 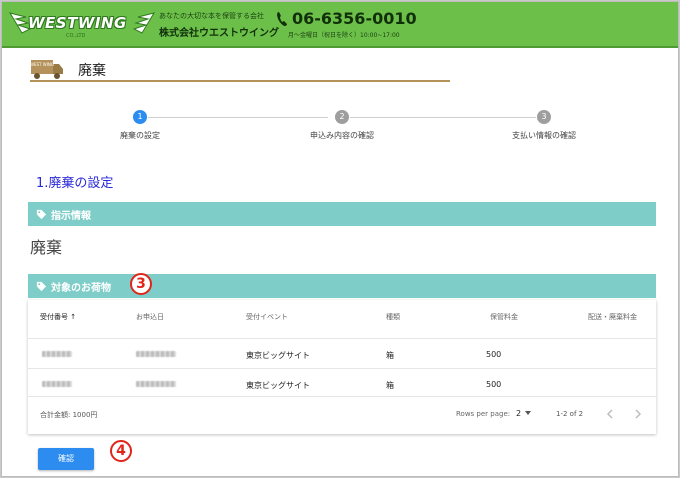 What do you see at coordinates (77, 23) in the screenshot?
I see `logo-text: WESTWING` at bounding box center [77, 23].